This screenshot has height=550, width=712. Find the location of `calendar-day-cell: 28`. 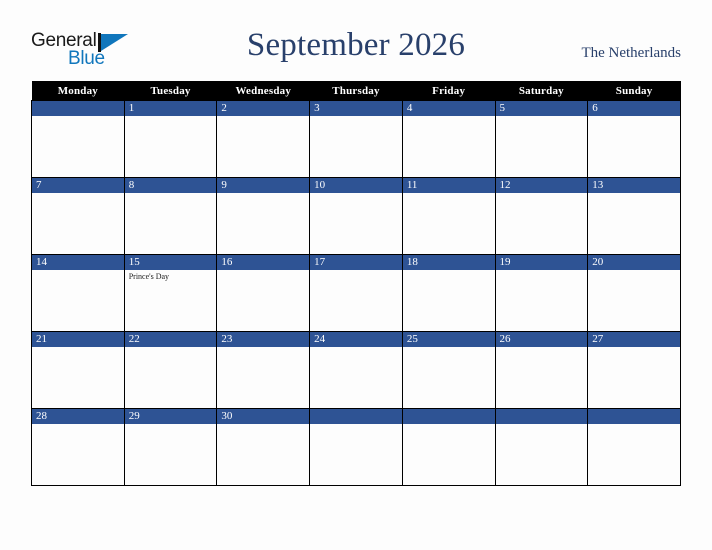

calendar-day-cell: 28 is located at coordinates (78, 447).